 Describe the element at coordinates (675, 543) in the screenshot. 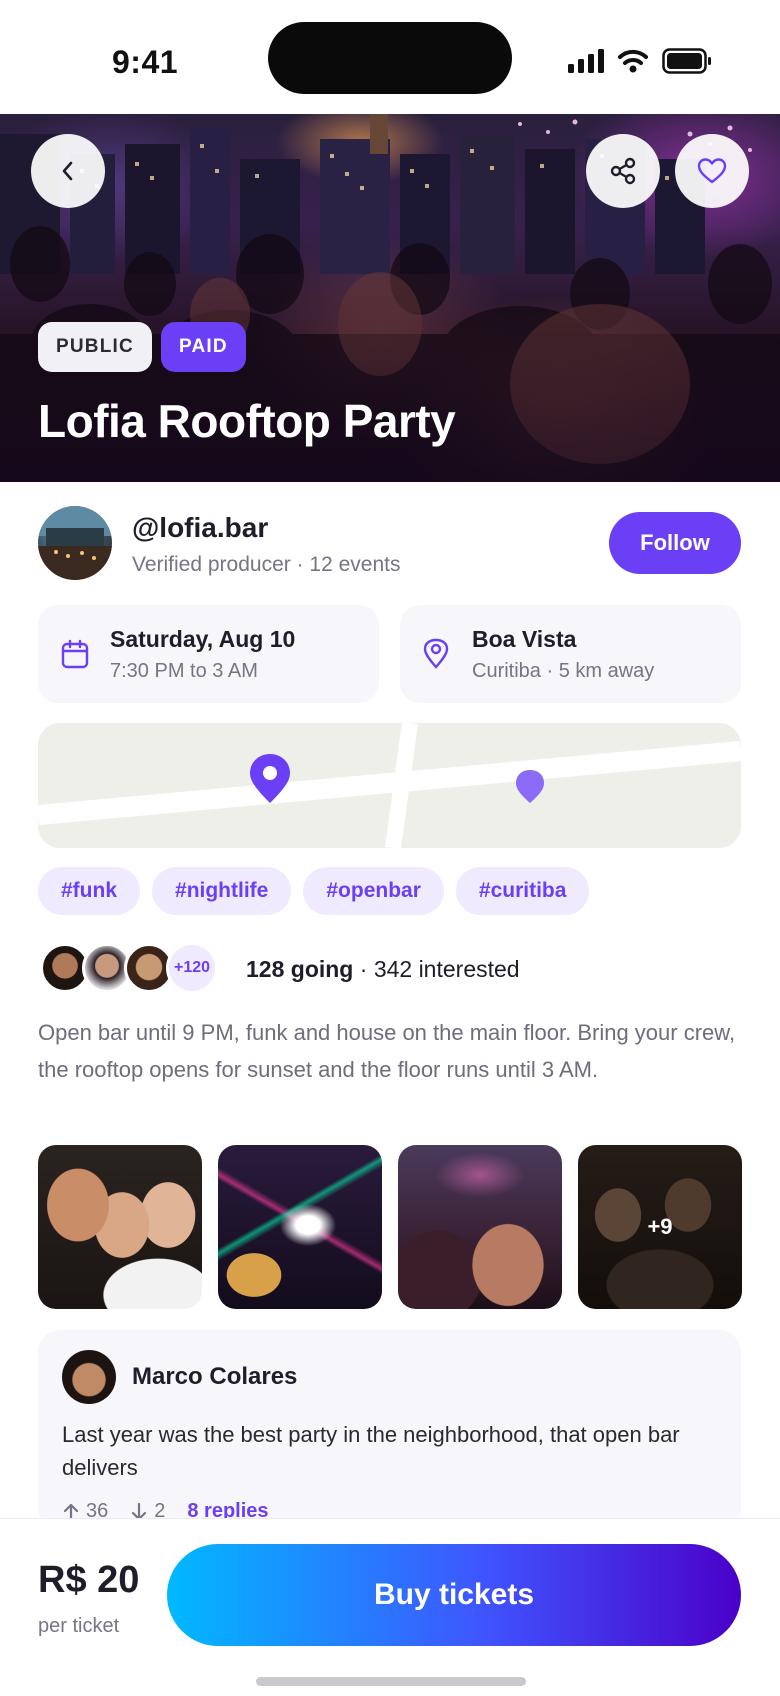

I see `follow-button: Follow` at that location.